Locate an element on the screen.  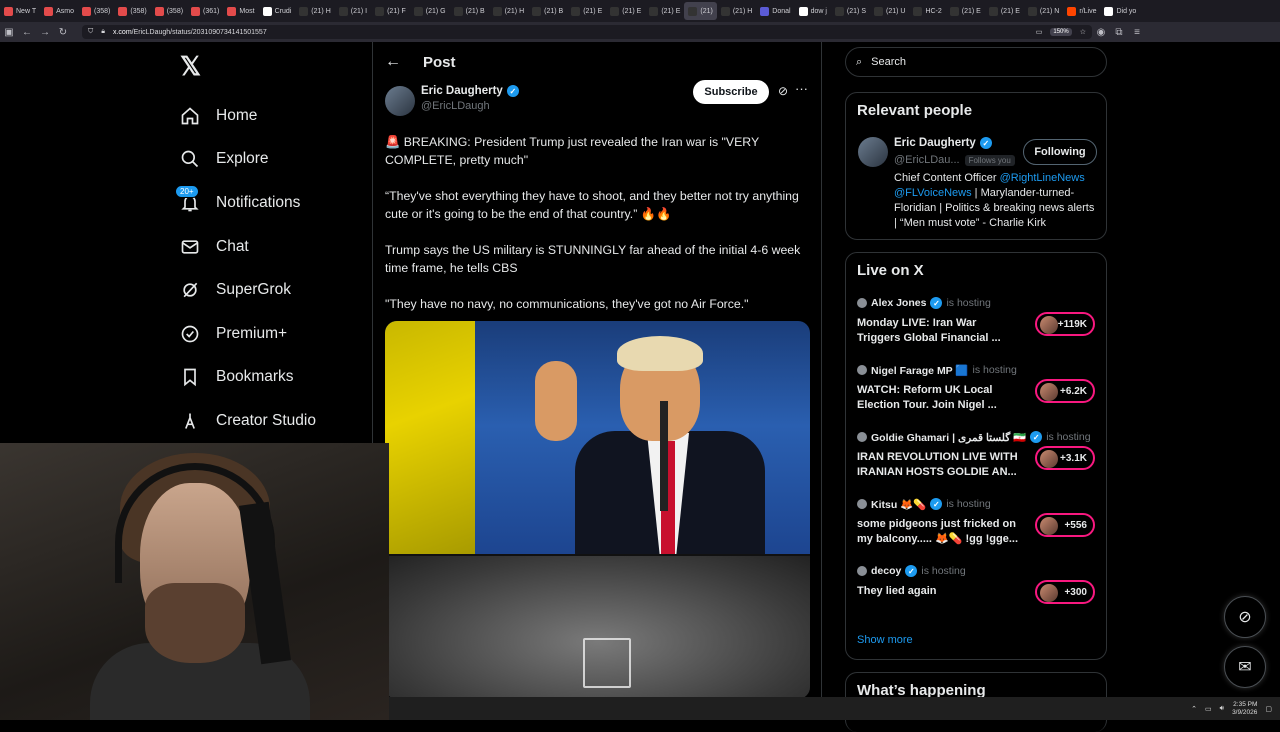
browser-tab: HC-2 is located at coordinates (927, 11).